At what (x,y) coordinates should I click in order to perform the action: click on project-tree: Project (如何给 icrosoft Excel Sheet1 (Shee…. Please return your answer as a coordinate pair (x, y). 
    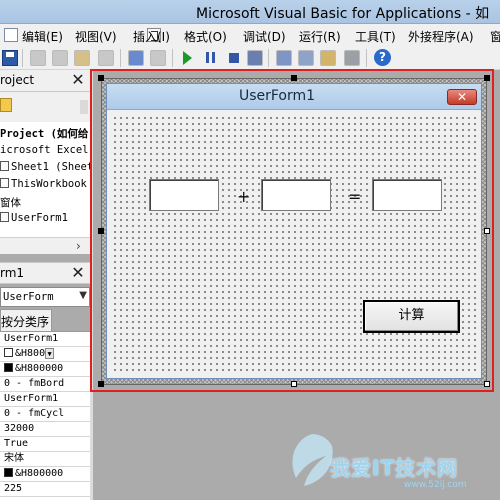
    Looking at the image, I should click on (45, 179).